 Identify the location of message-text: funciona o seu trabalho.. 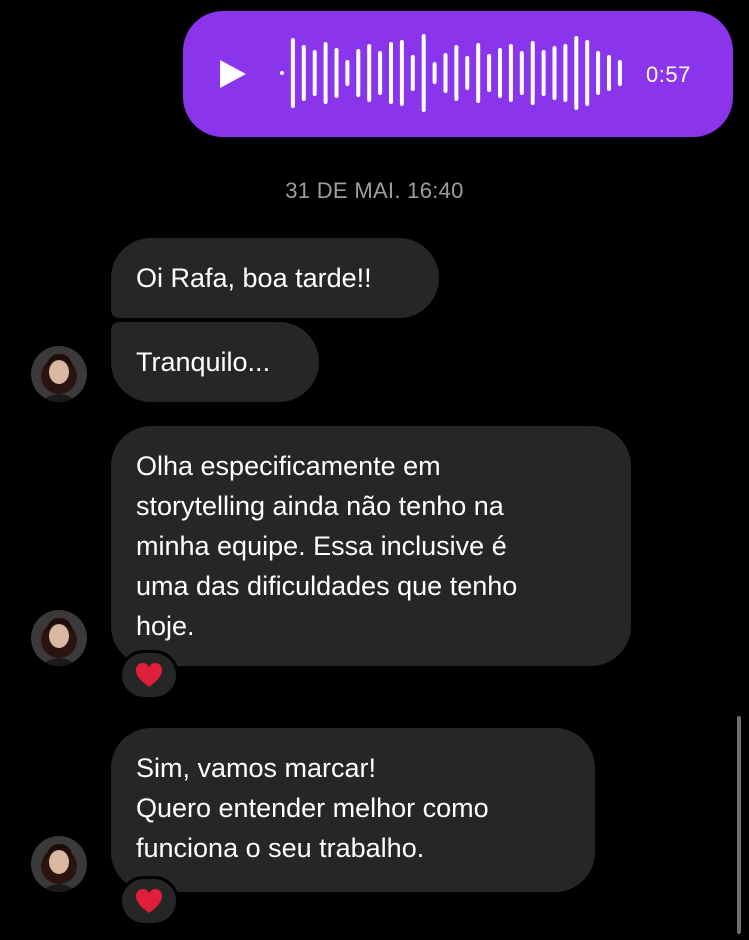
(280, 848).